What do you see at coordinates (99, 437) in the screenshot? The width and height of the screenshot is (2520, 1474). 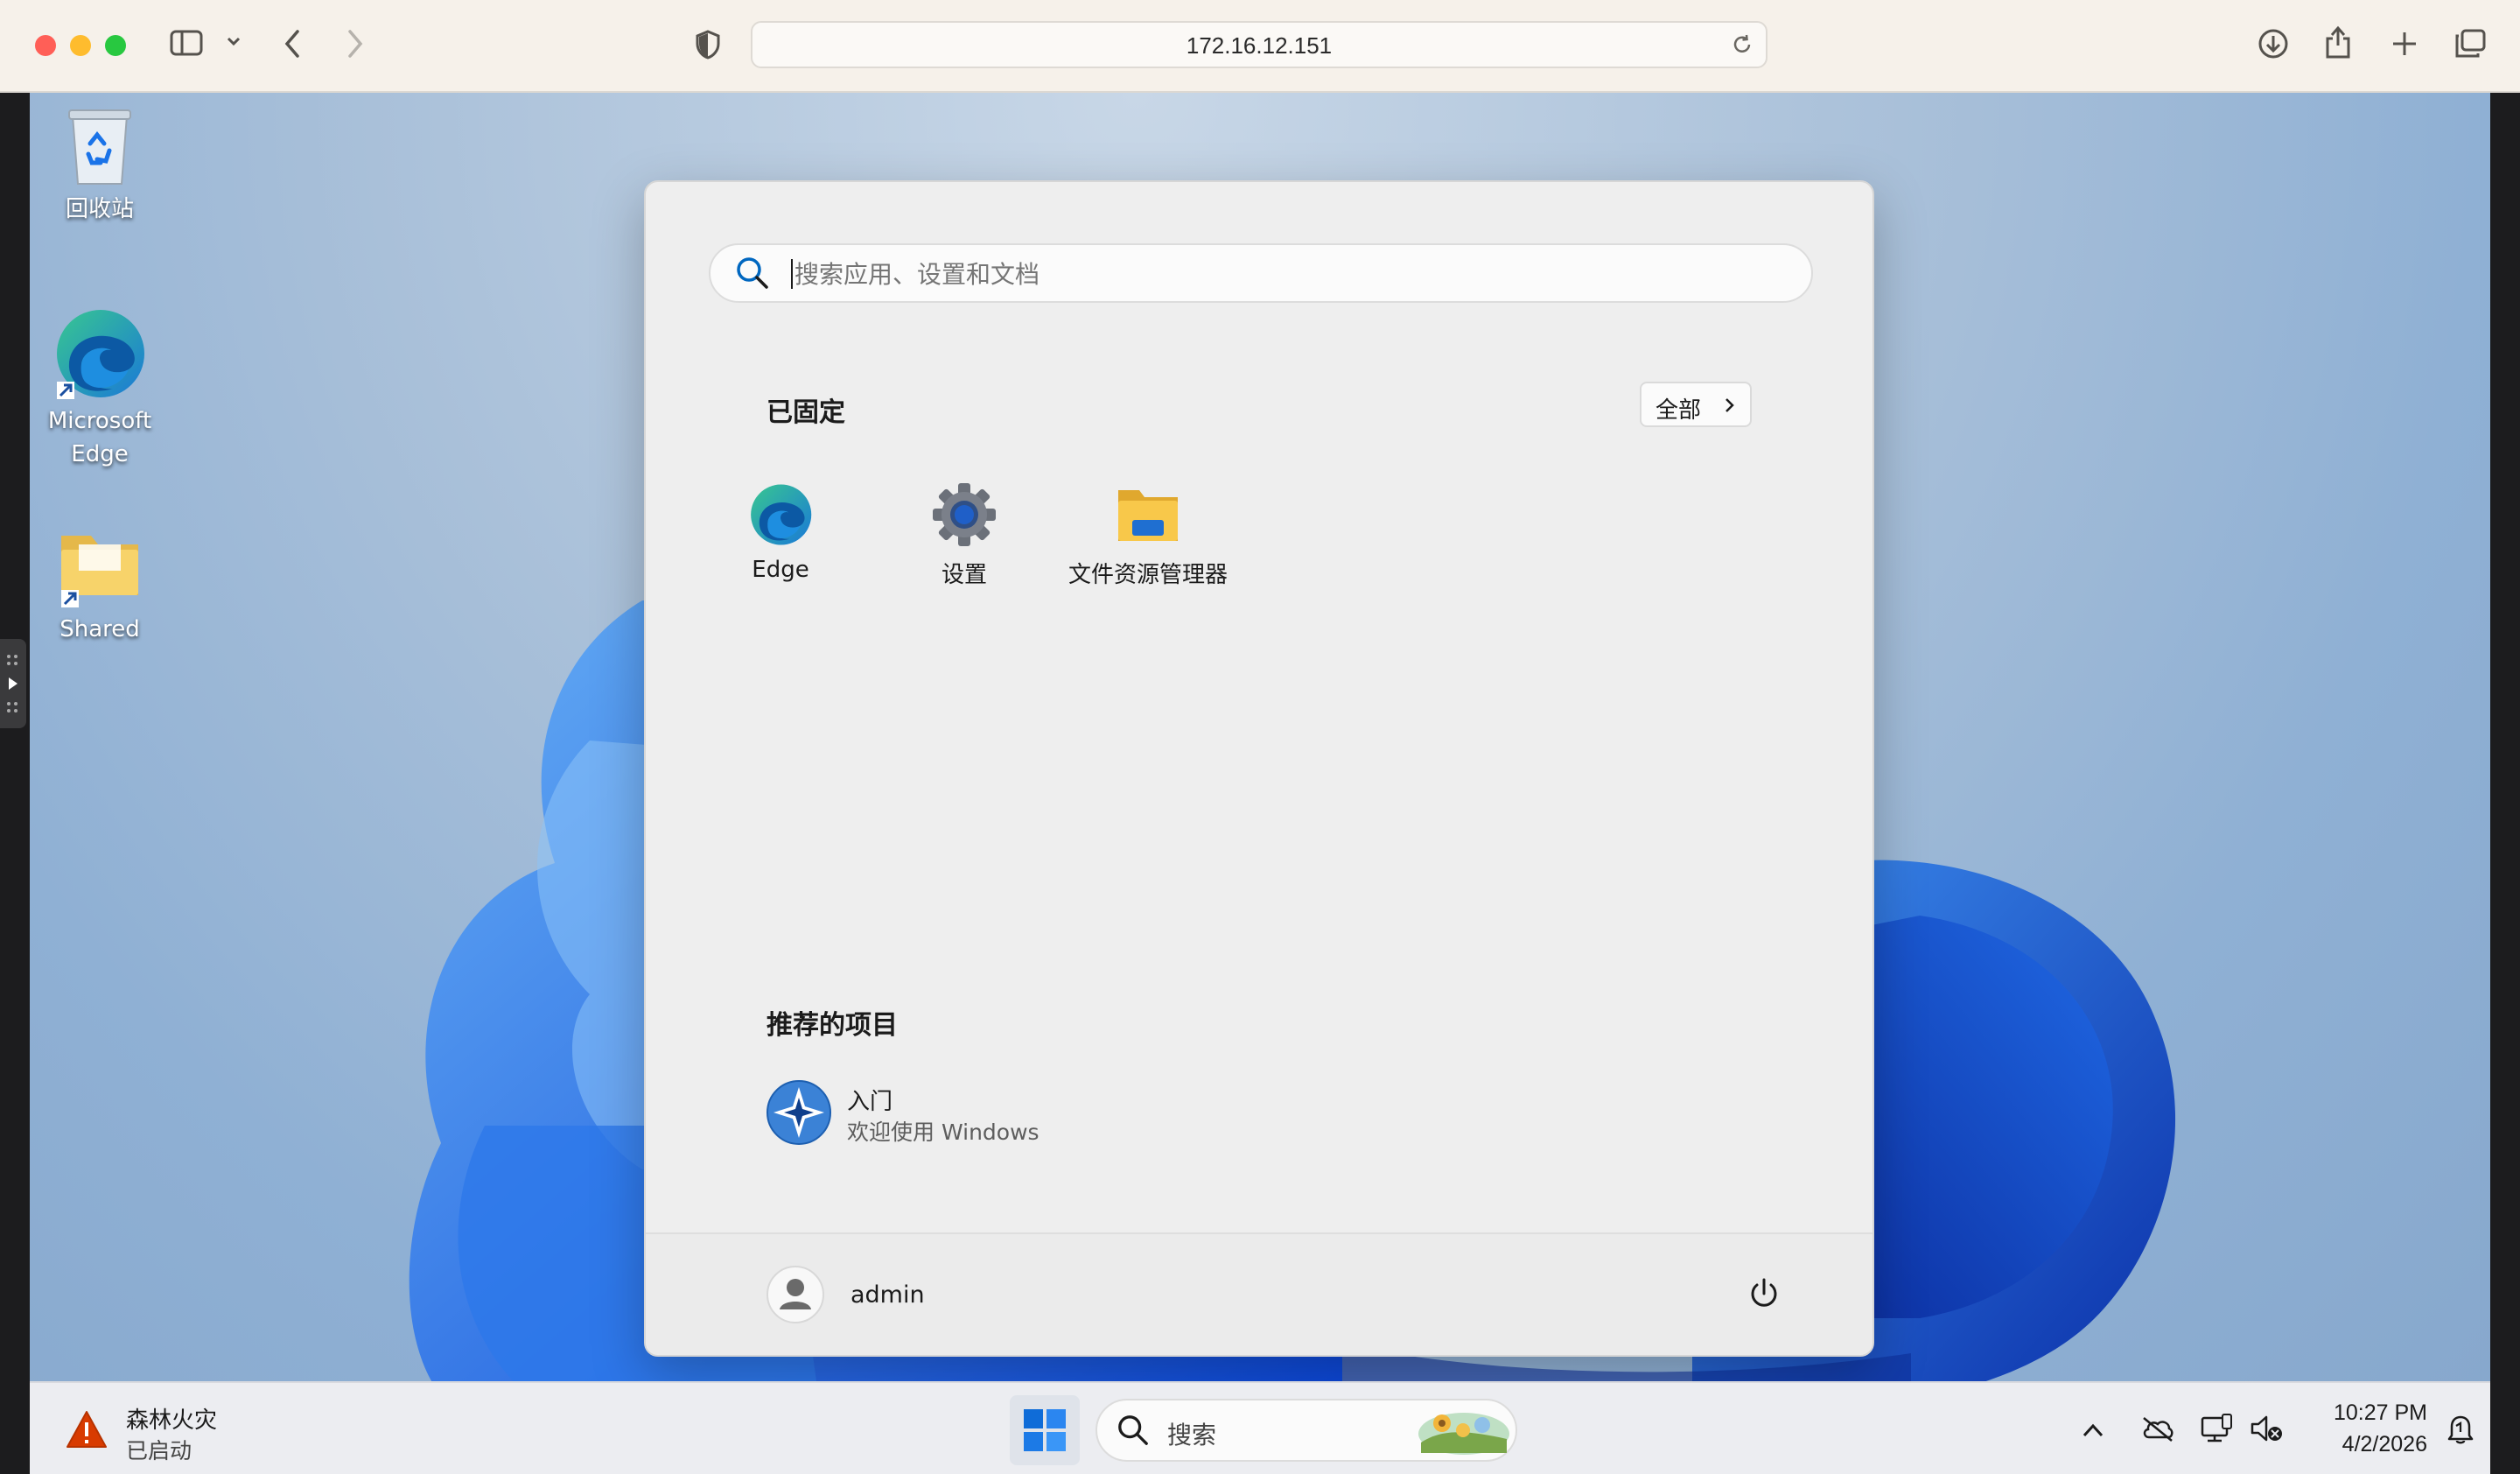 I see `desktop-icon-label: Microsoft Edge` at bounding box center [99, 437].